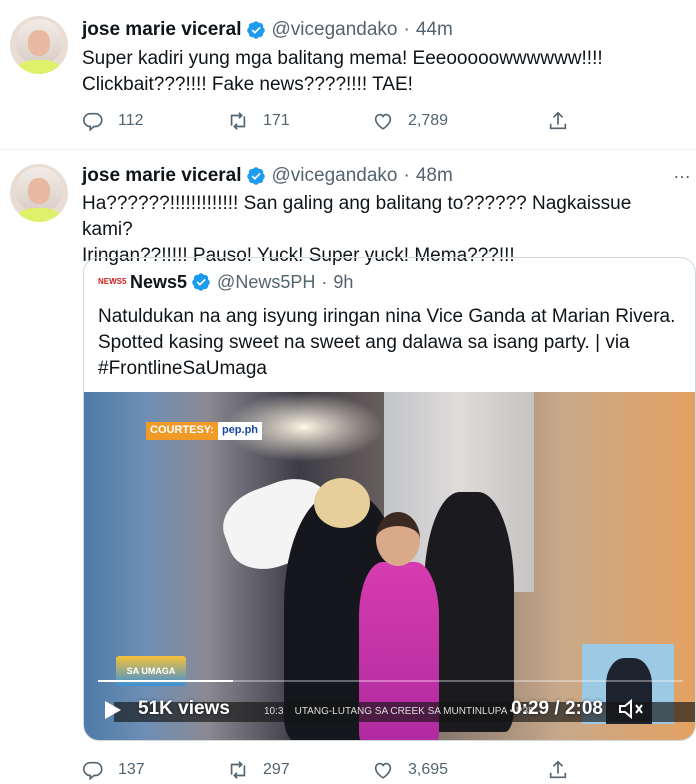 The width and height of the screenshot is (696, 784). I want to click on courtesy-tag: COURTESY: pep.ph, so click(204, 431).